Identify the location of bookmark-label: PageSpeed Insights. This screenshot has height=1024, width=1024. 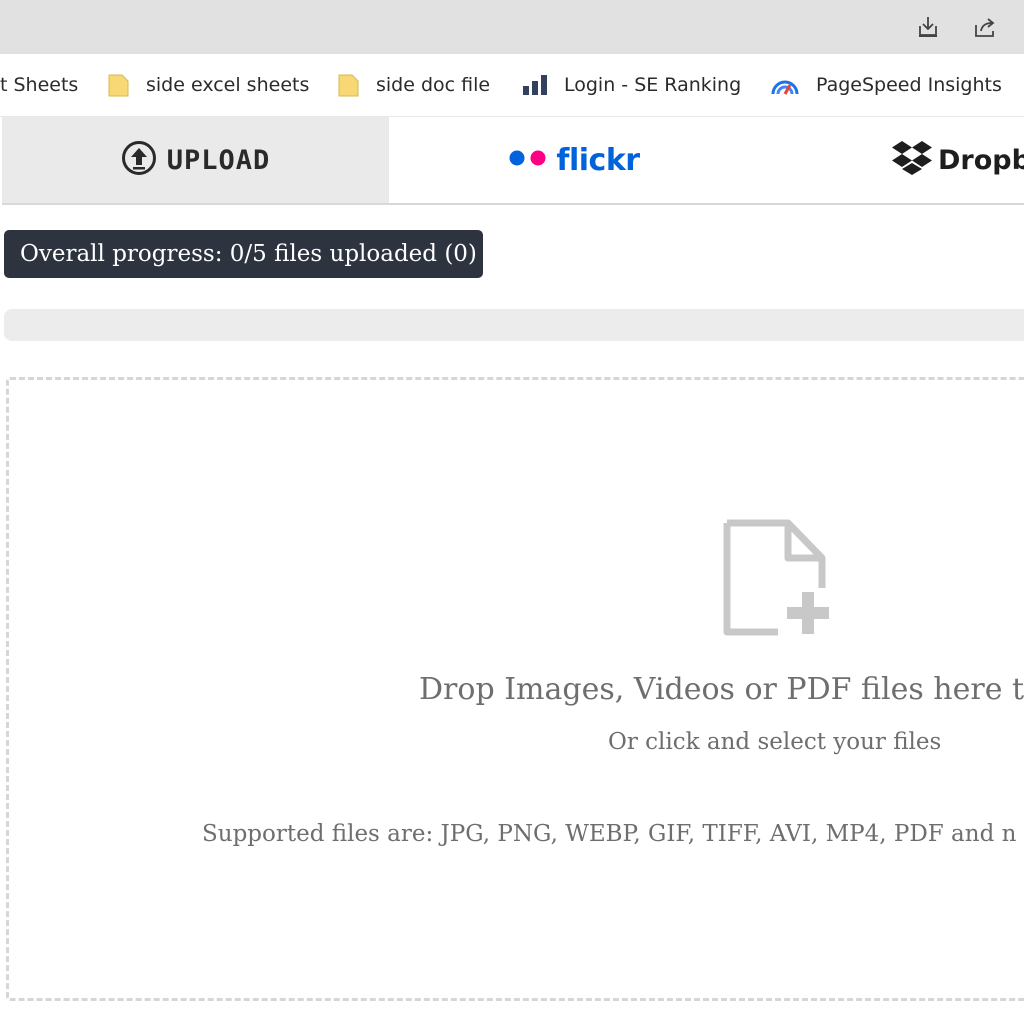
(909, 85).